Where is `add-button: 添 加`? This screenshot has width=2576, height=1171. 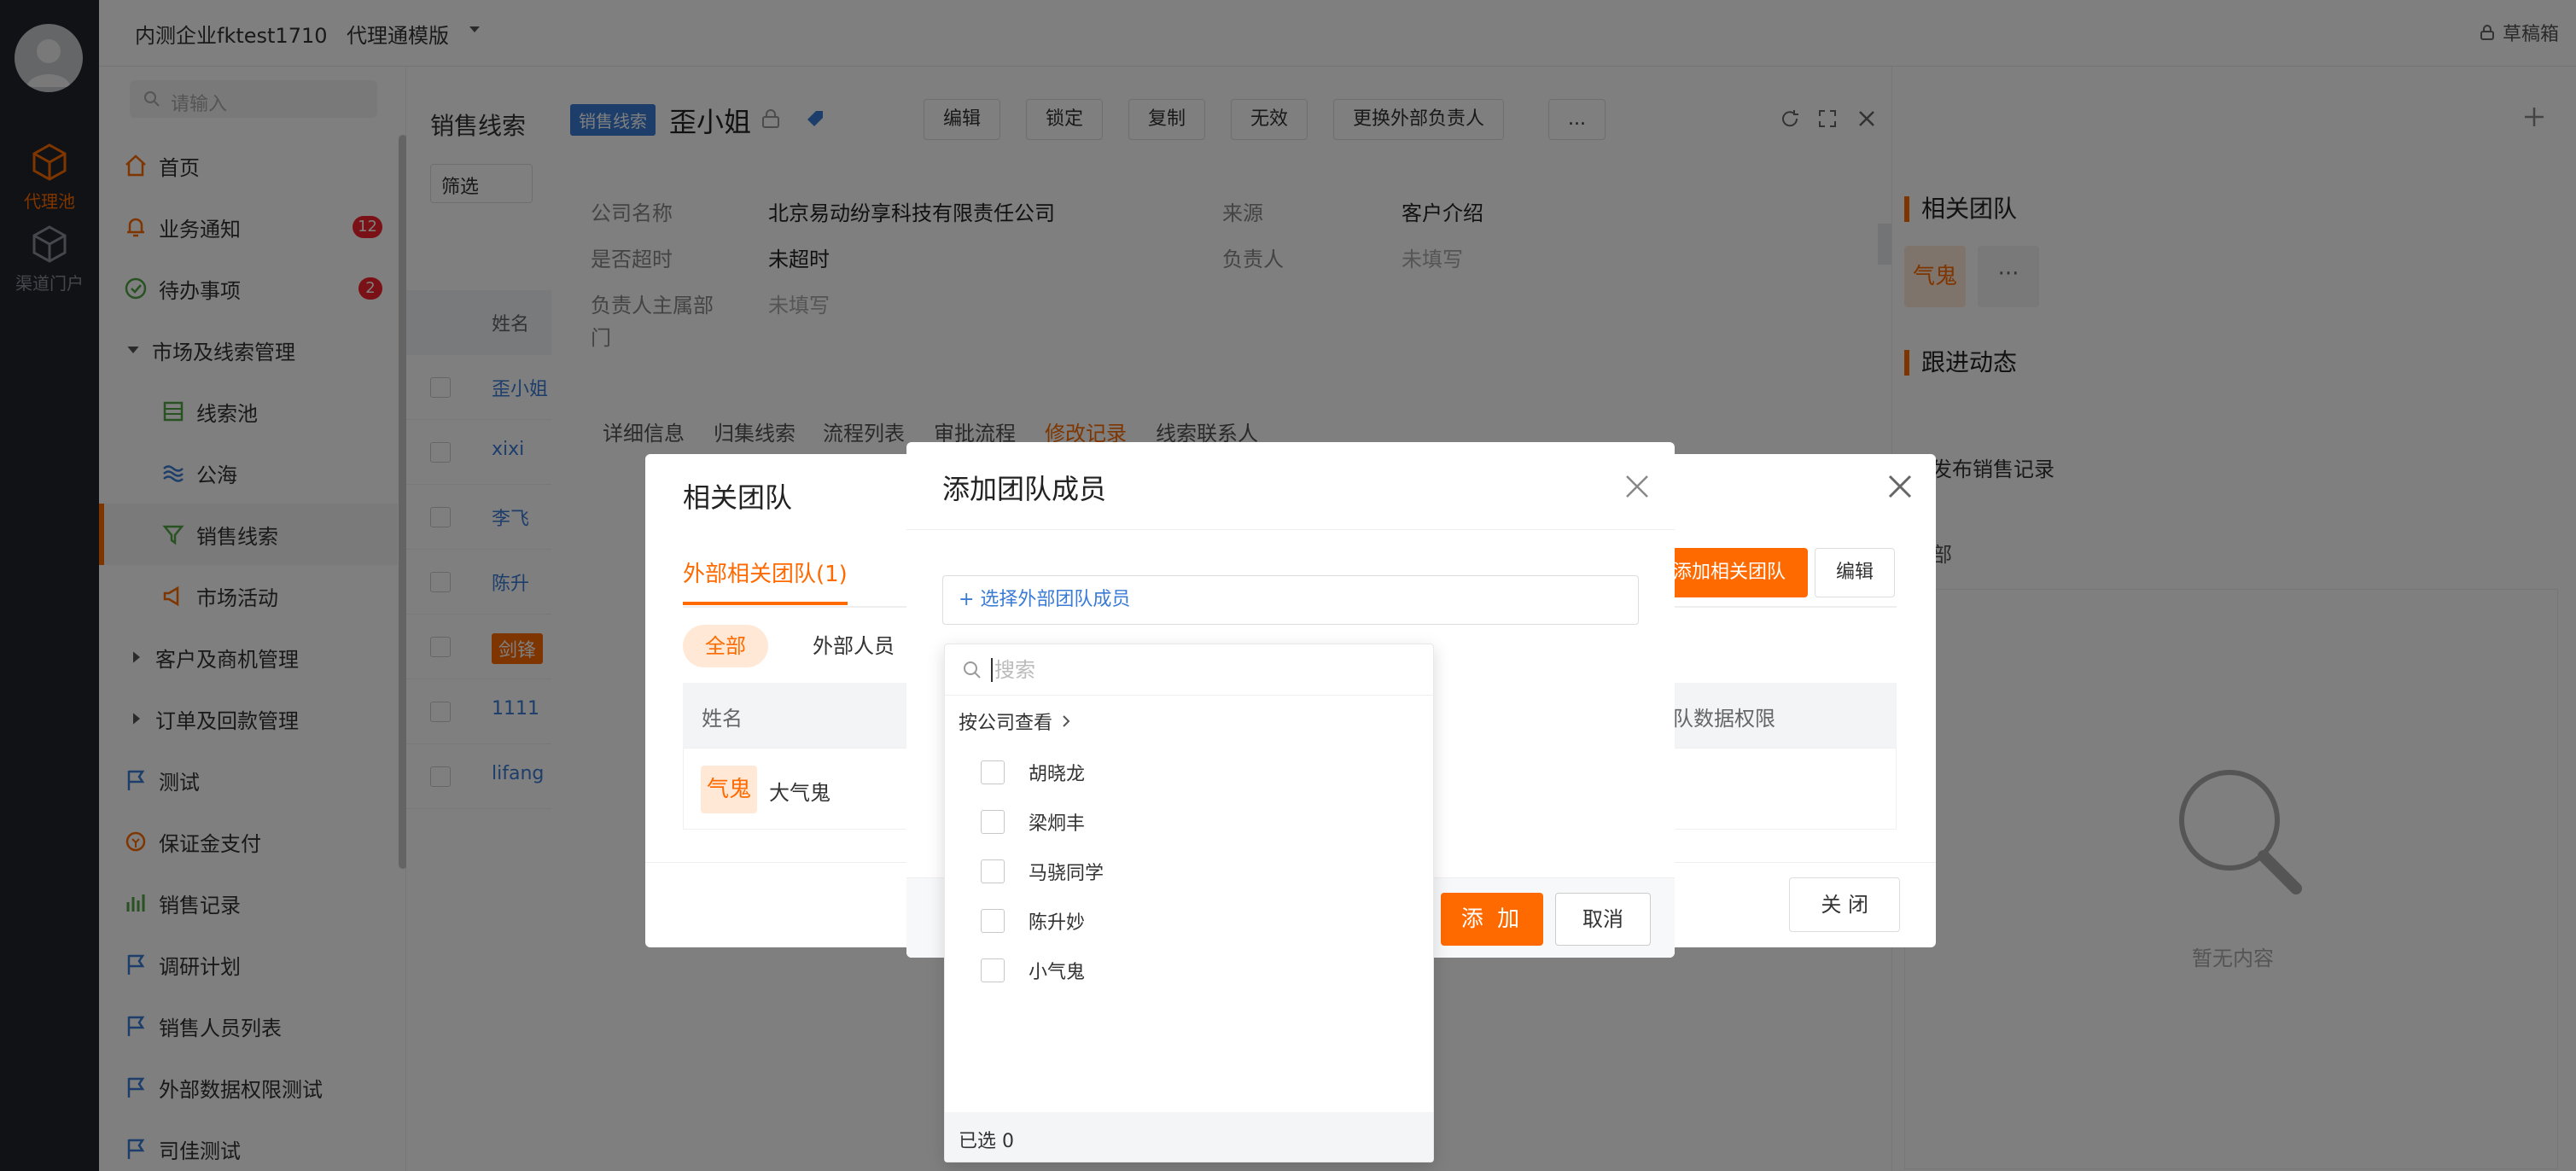 add-button: 添 加 is located at coordinates (1492, 919).